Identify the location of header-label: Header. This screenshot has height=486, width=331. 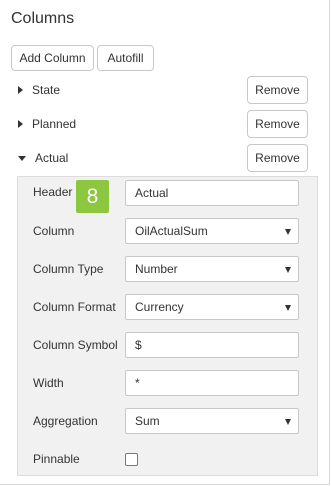
(53, 192).